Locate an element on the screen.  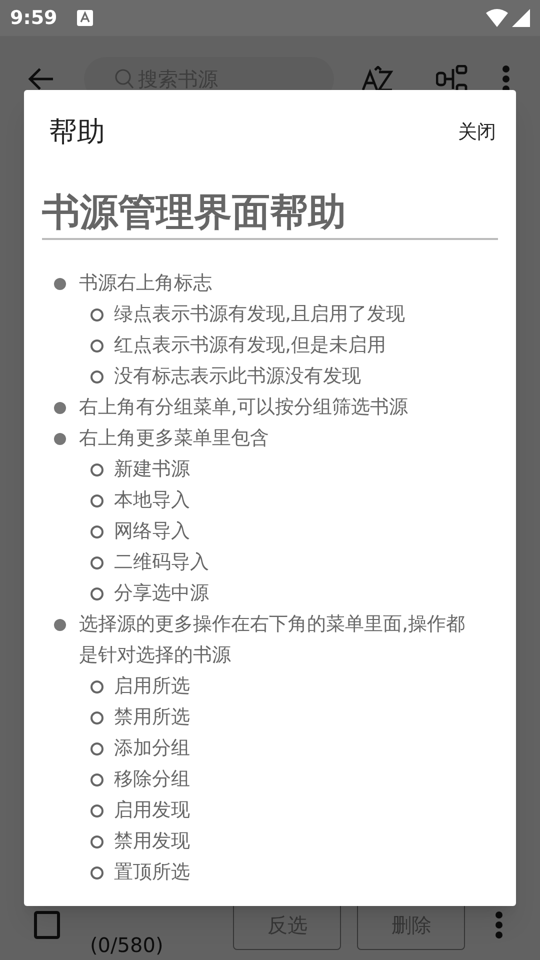
help-subitem: 启用所选 is located at coordinates (152, 686).